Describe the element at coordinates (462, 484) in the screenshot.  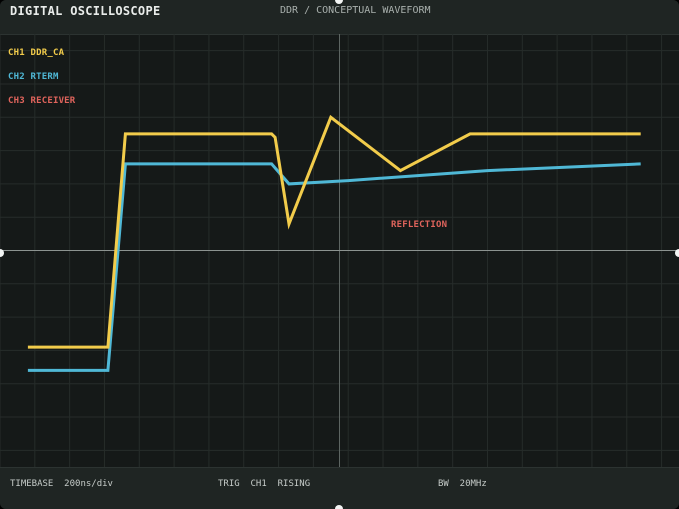
I see `bandwidth-readout: BW 20MHz` at that location.